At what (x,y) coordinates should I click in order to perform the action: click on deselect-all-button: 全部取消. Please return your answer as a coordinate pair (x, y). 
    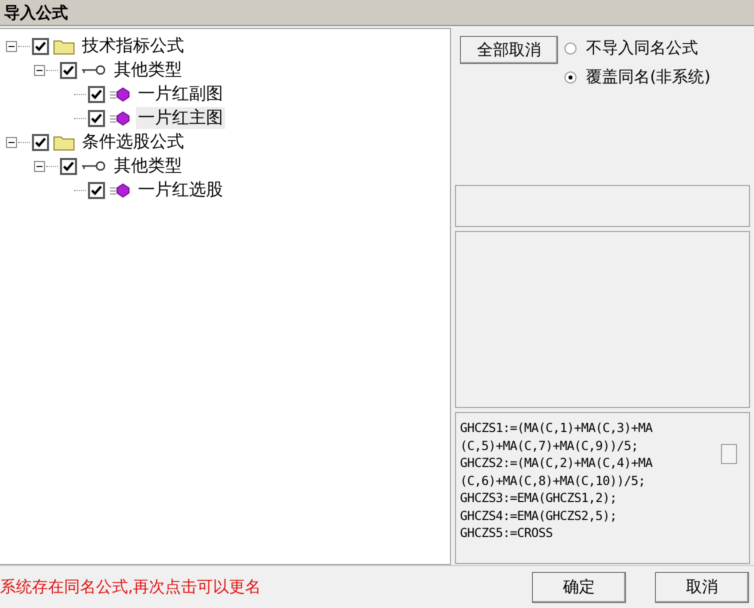
    Looking at the image, I should click on (509, 50).